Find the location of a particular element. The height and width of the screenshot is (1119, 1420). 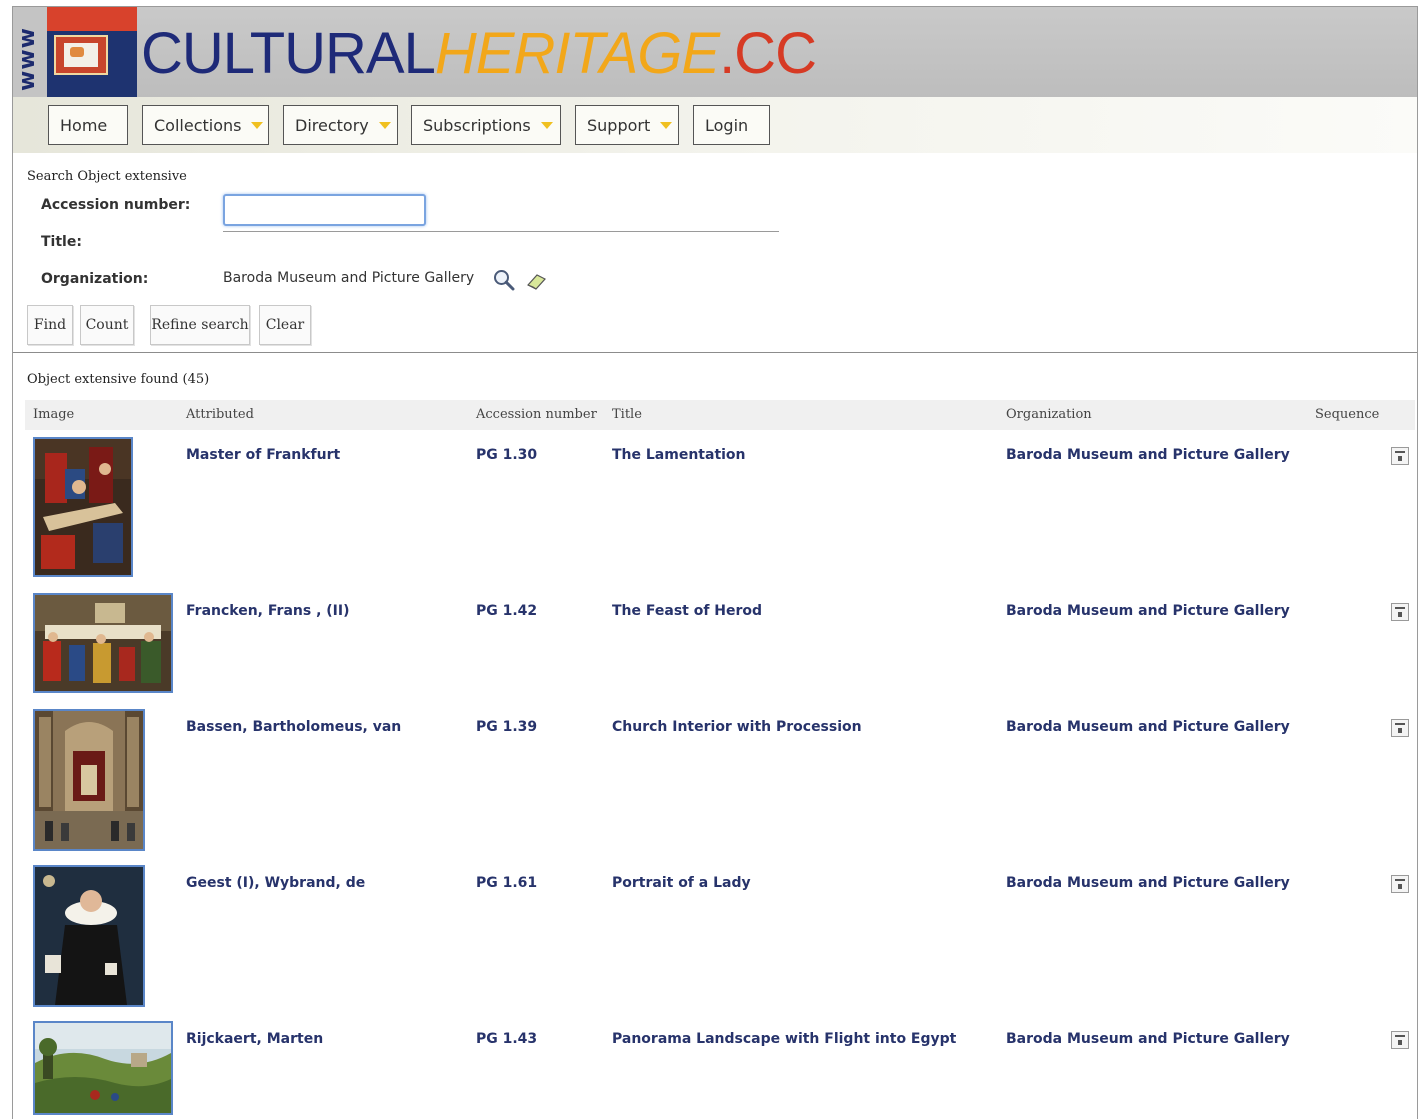

nav-login: Login is located at coordinates (731, 125).